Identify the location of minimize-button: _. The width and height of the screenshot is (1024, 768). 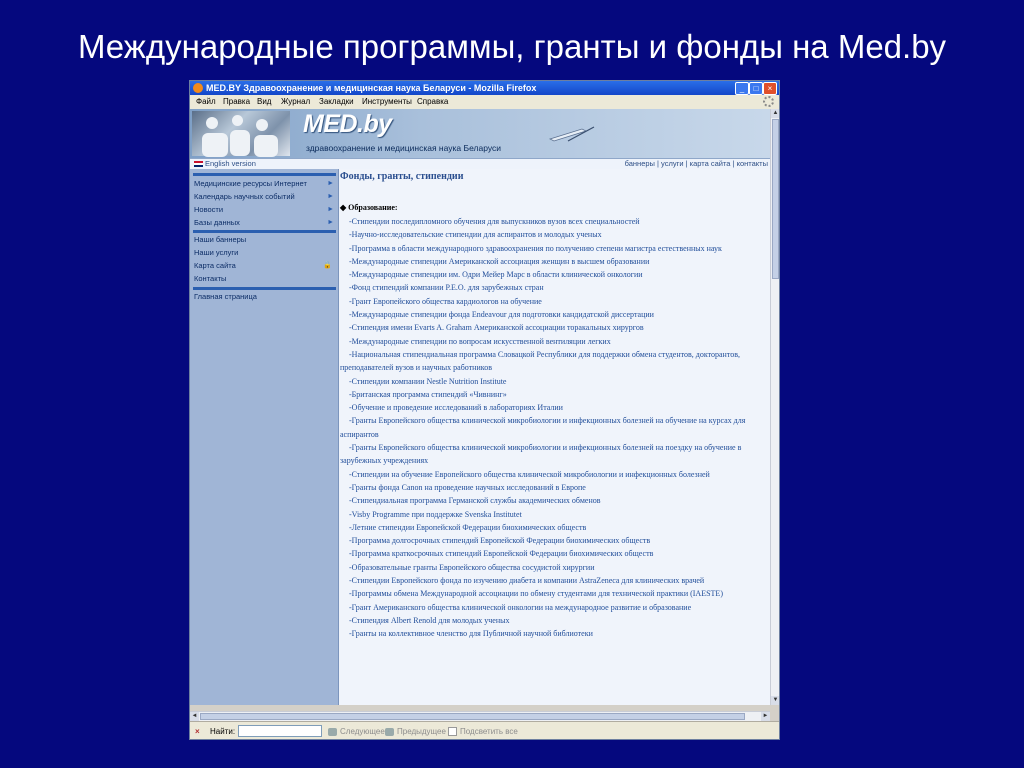
(742, 88).